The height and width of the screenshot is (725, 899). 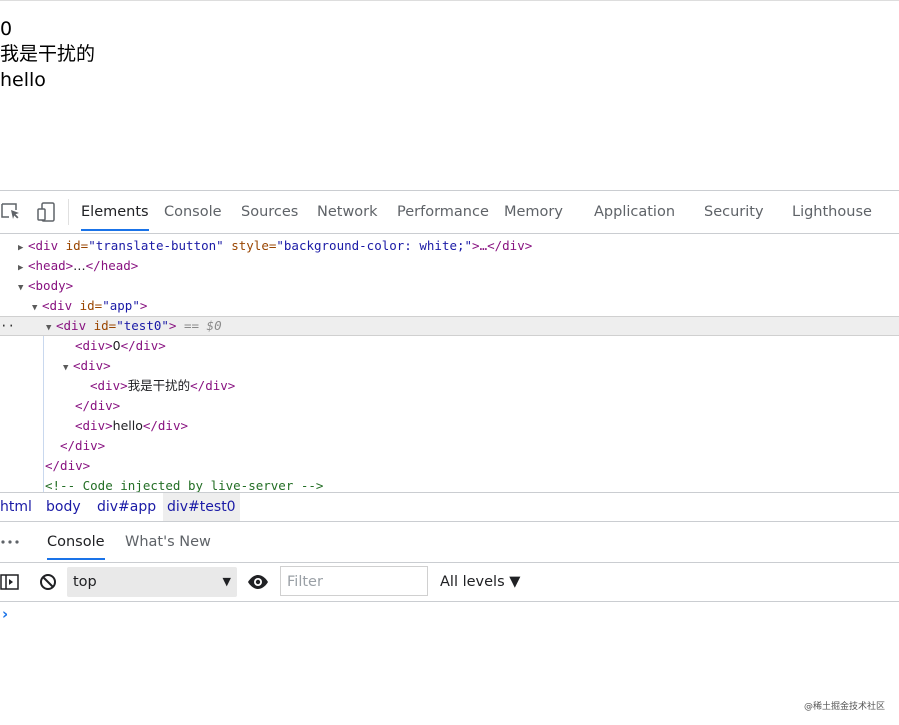 I want to click on tab-memory: Memory, so click(x=533, y=212).